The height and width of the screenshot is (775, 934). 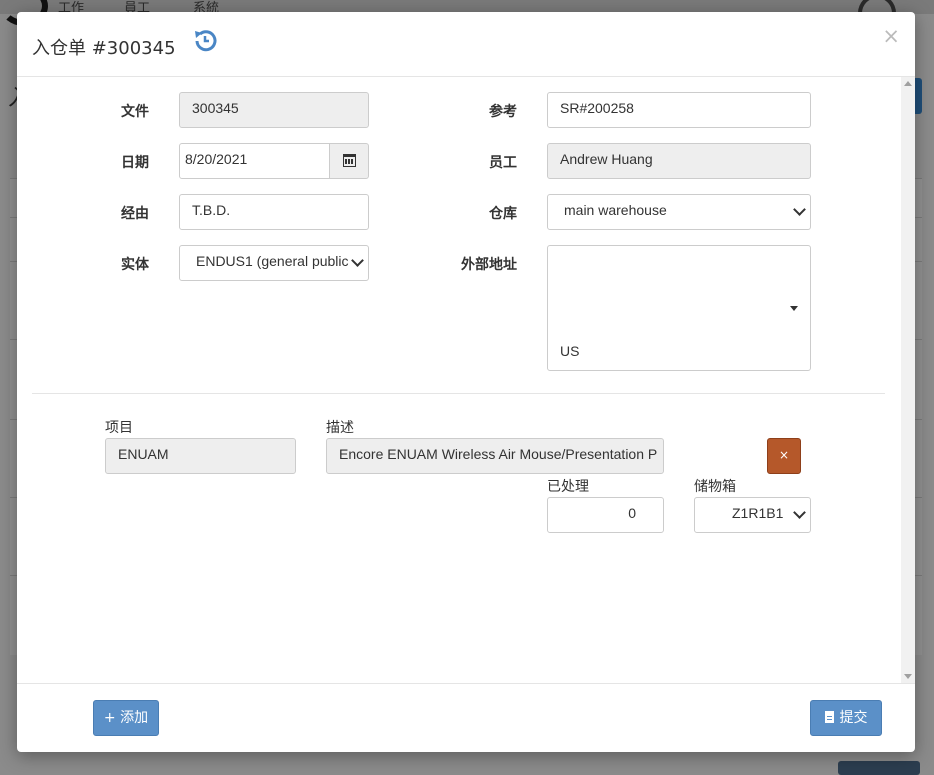 What do you see at coordinates (879, 768) in the screenshot?
I see `background-footer-button` at bounding box center [879, 768].